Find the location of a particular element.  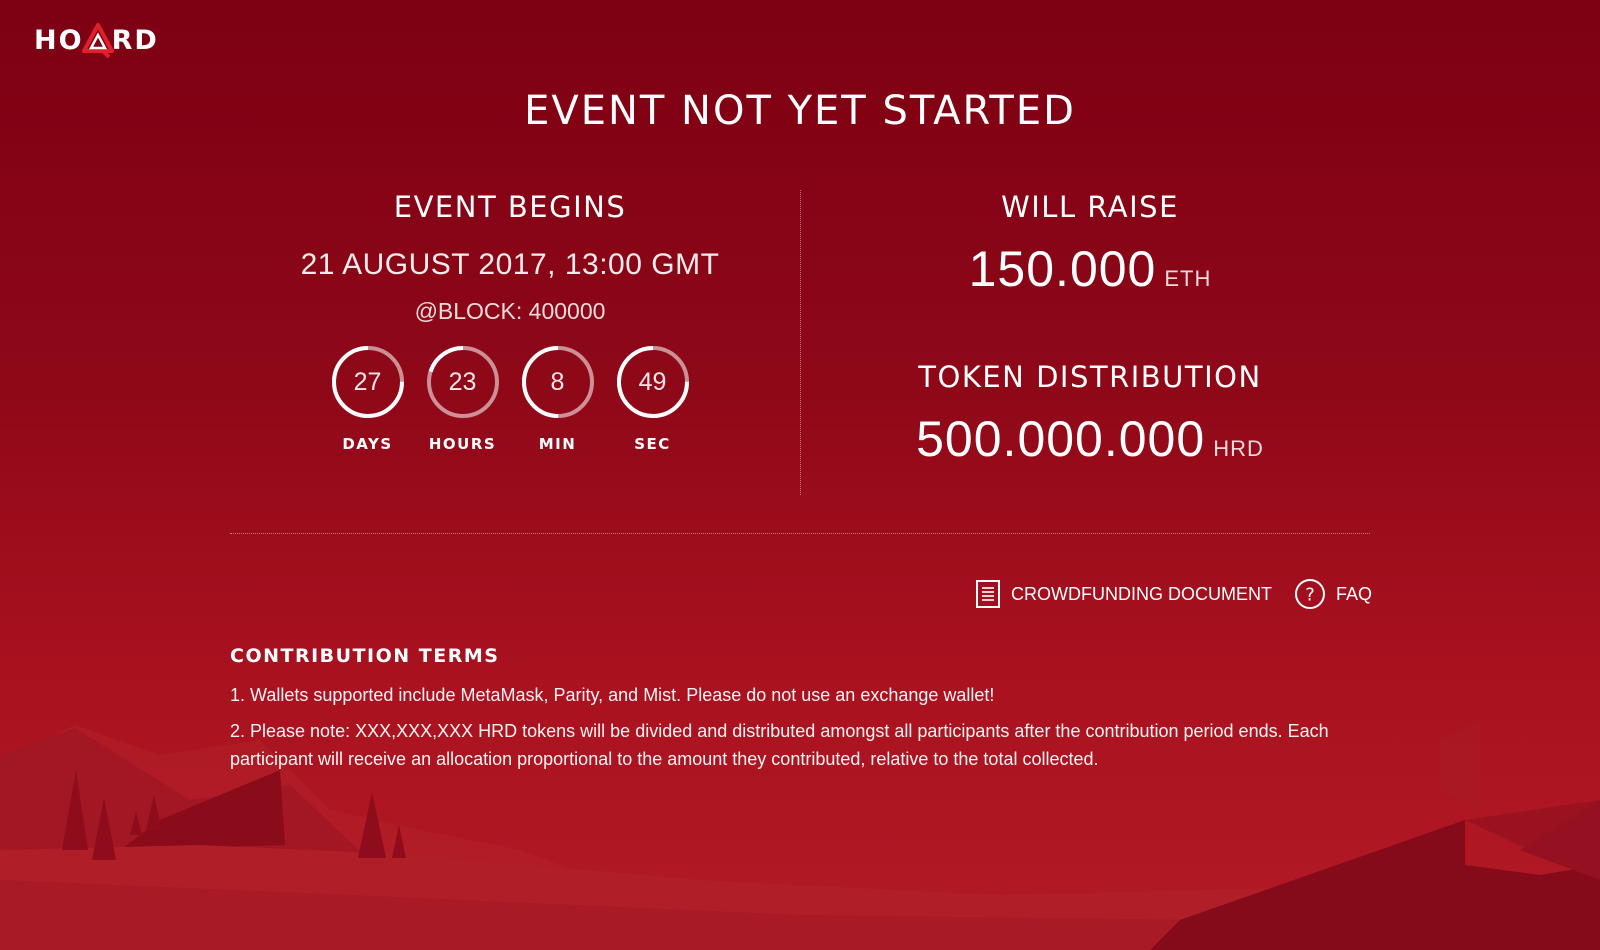

countdown-value: 8 is located at coordinates (557, 382).